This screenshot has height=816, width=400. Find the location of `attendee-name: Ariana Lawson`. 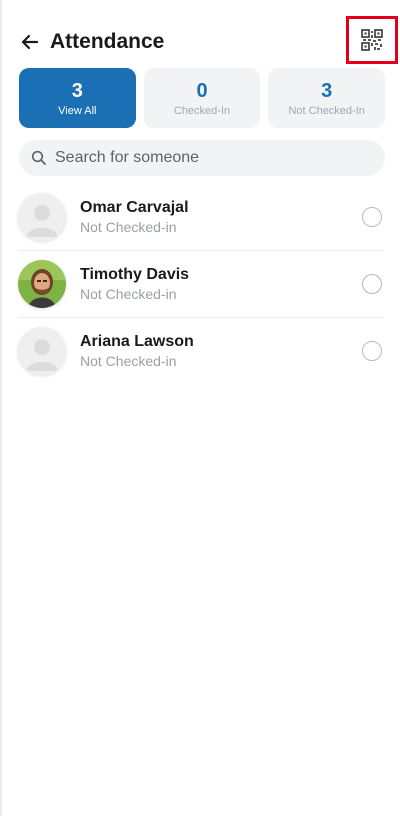

attendee-name: Ariana Lawson is located at coordinates (137, 341).